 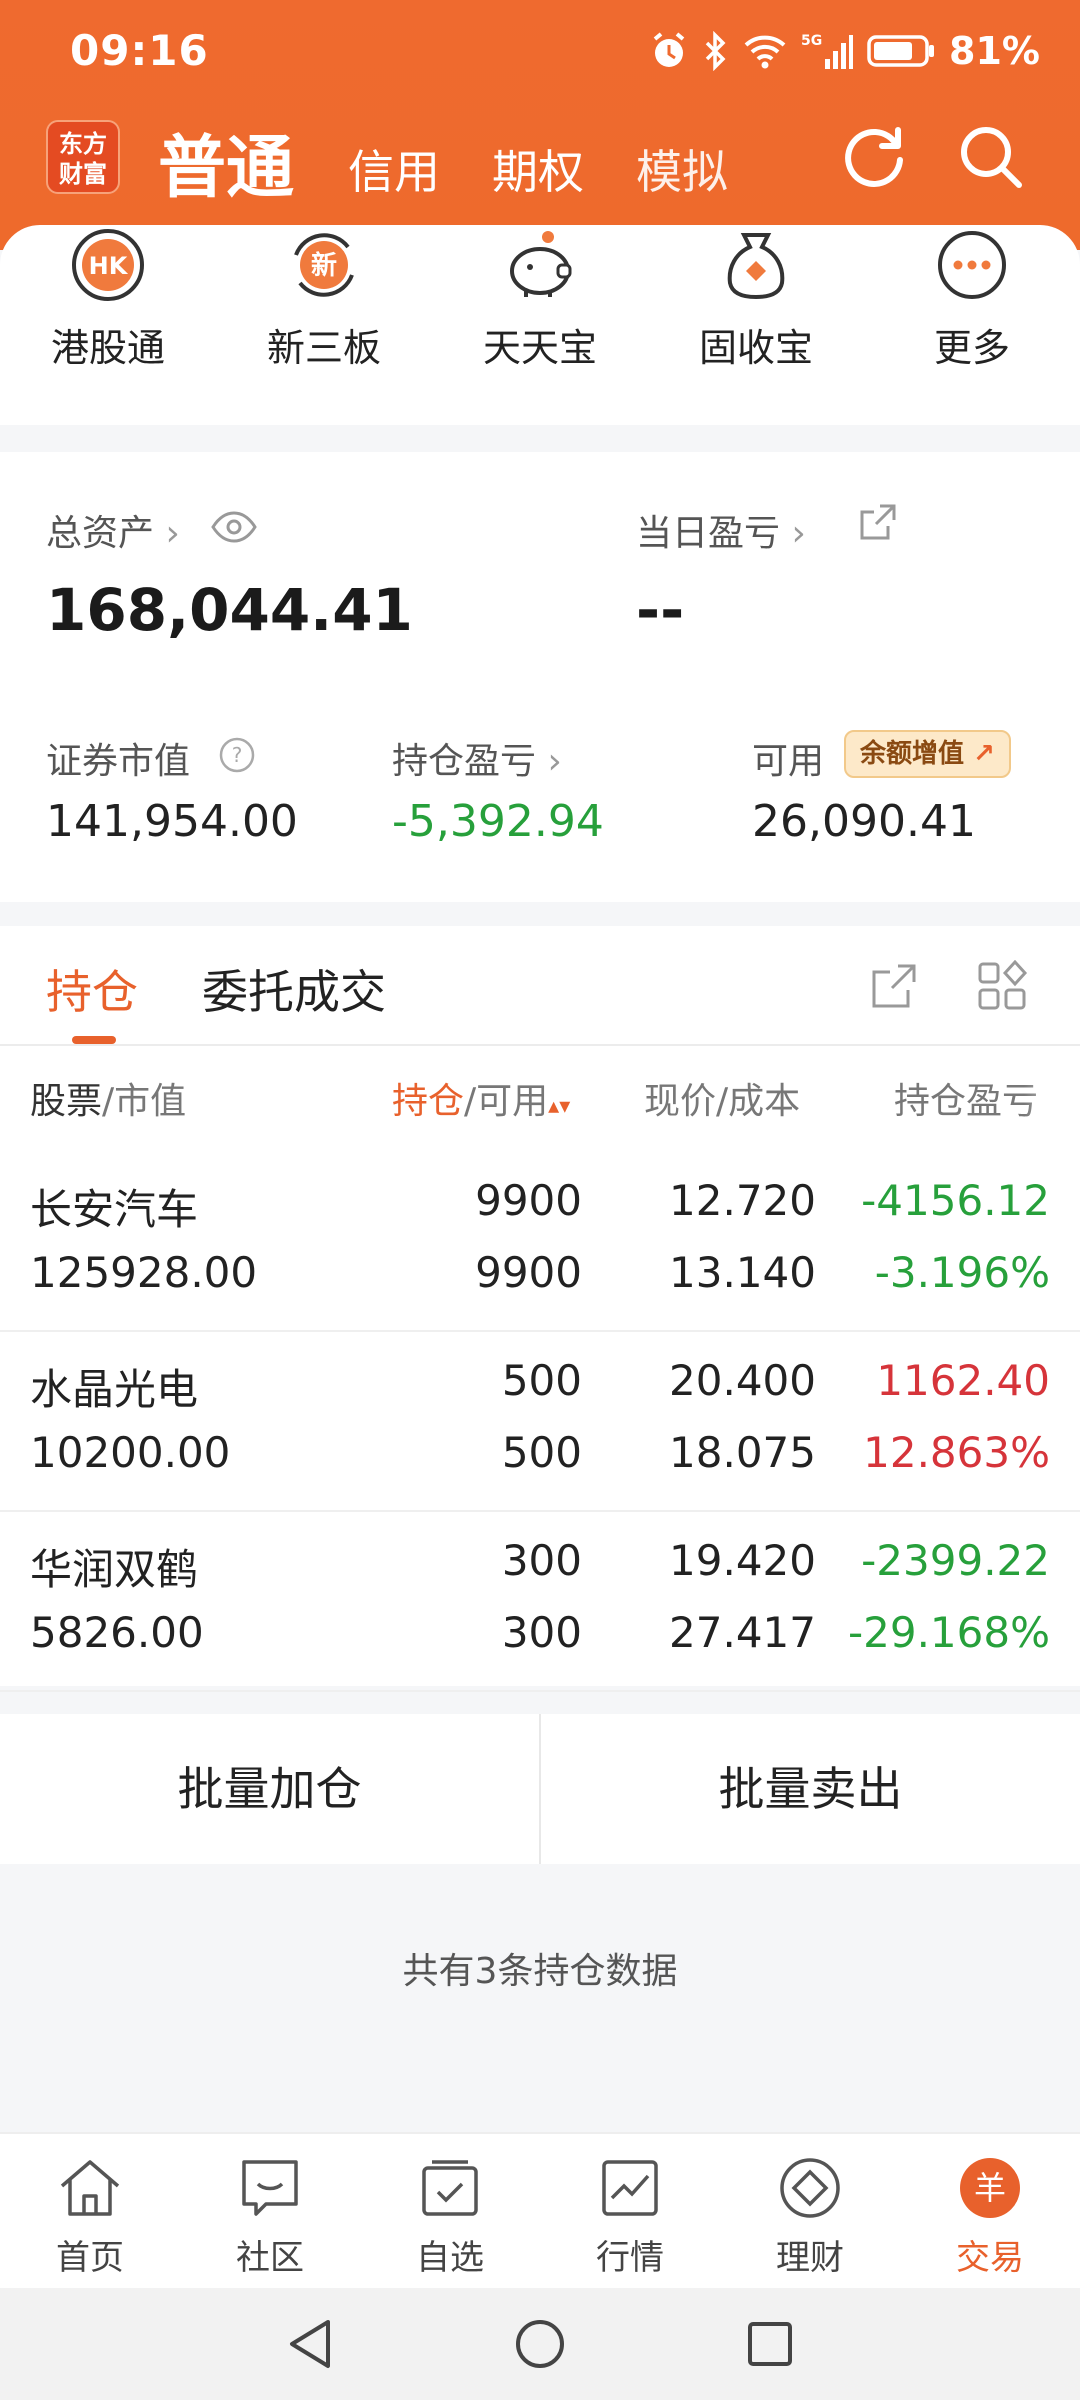 I want to click on more-icon, so click(x=972, y=265).